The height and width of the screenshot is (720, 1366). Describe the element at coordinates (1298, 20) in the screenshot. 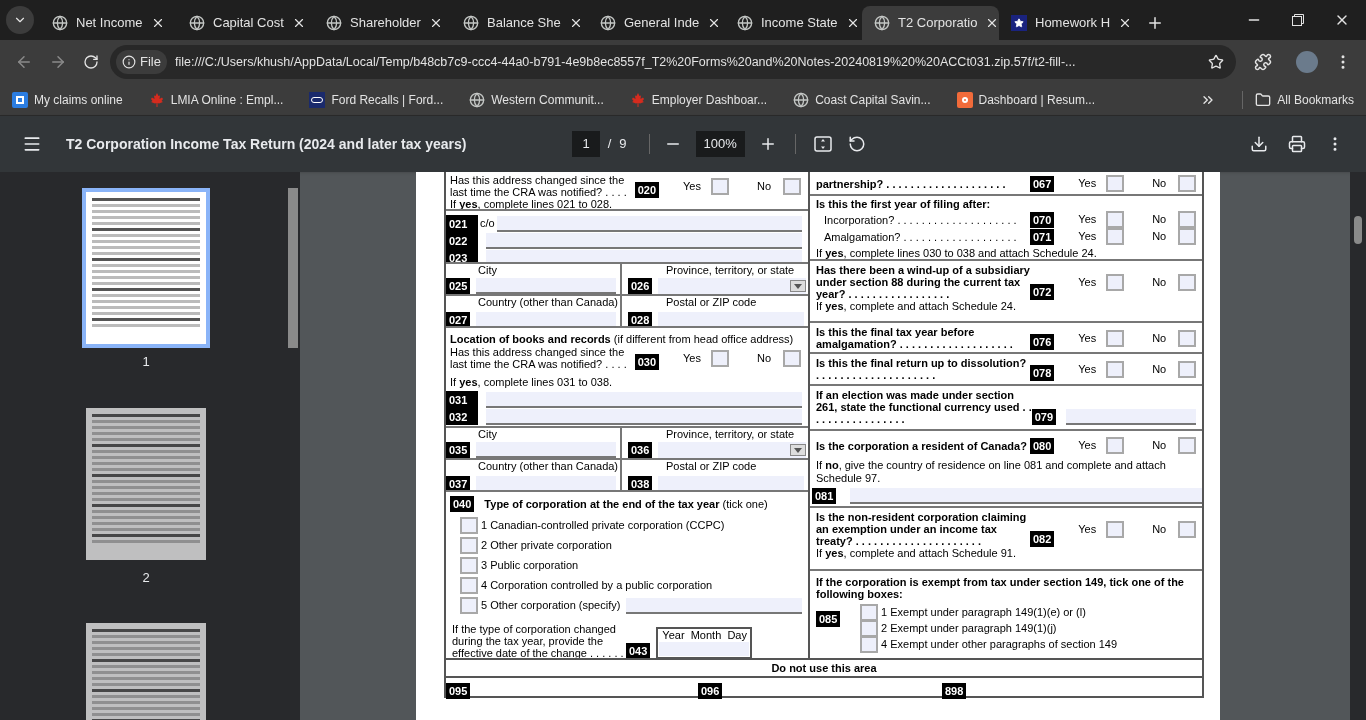

I see `restore-icon` at that location.